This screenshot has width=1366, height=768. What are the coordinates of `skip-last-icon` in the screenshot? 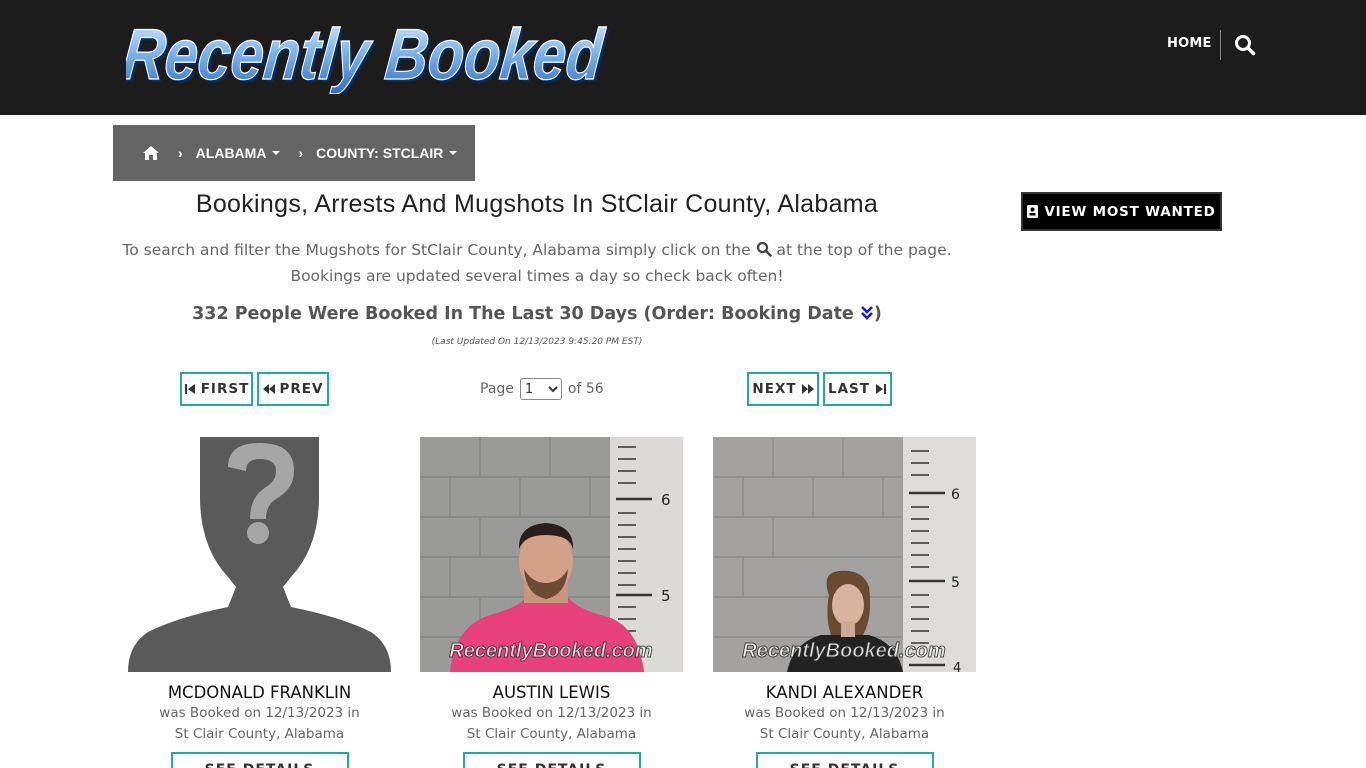 It's located at (880, 389).